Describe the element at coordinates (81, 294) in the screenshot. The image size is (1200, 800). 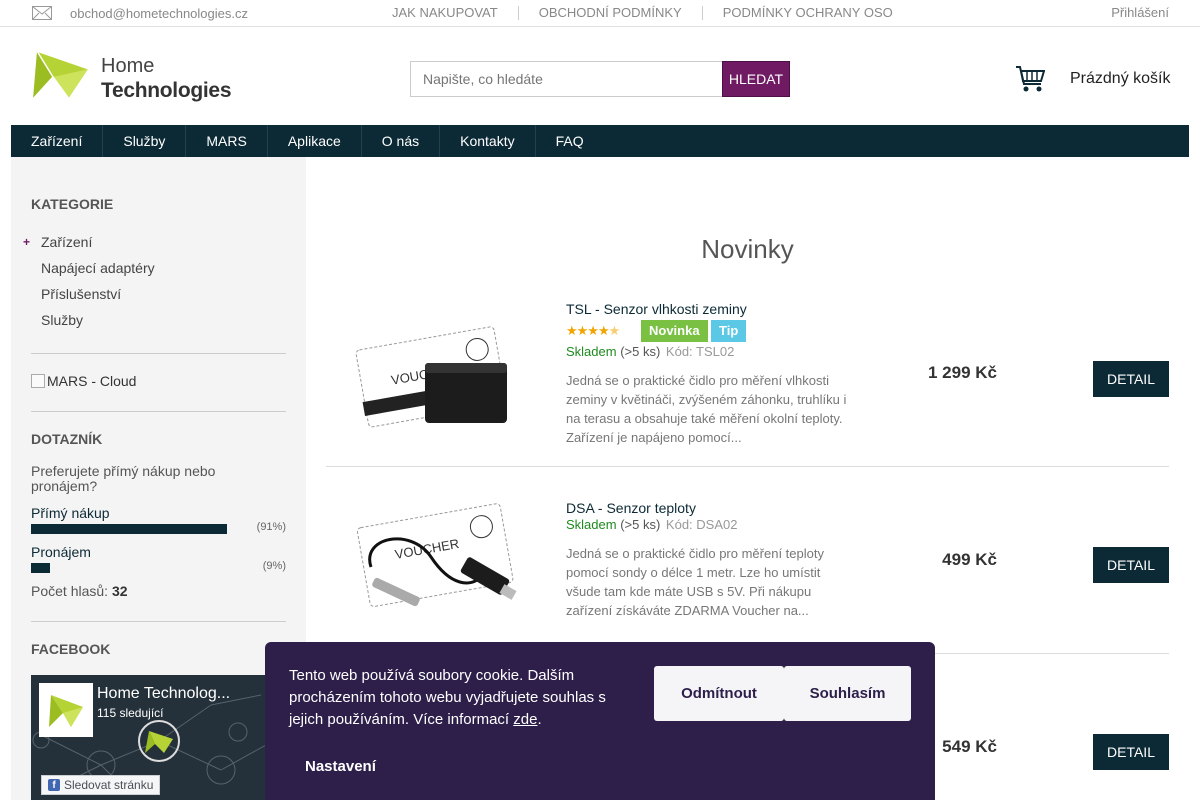
I see `category-label: Příslušenství` at that location.